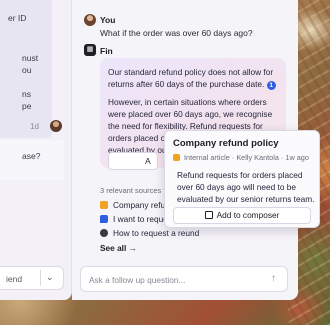 This screenshot has height=325, width=330. I want to click on send-arrow-icon: ↑, so click(273, 278).